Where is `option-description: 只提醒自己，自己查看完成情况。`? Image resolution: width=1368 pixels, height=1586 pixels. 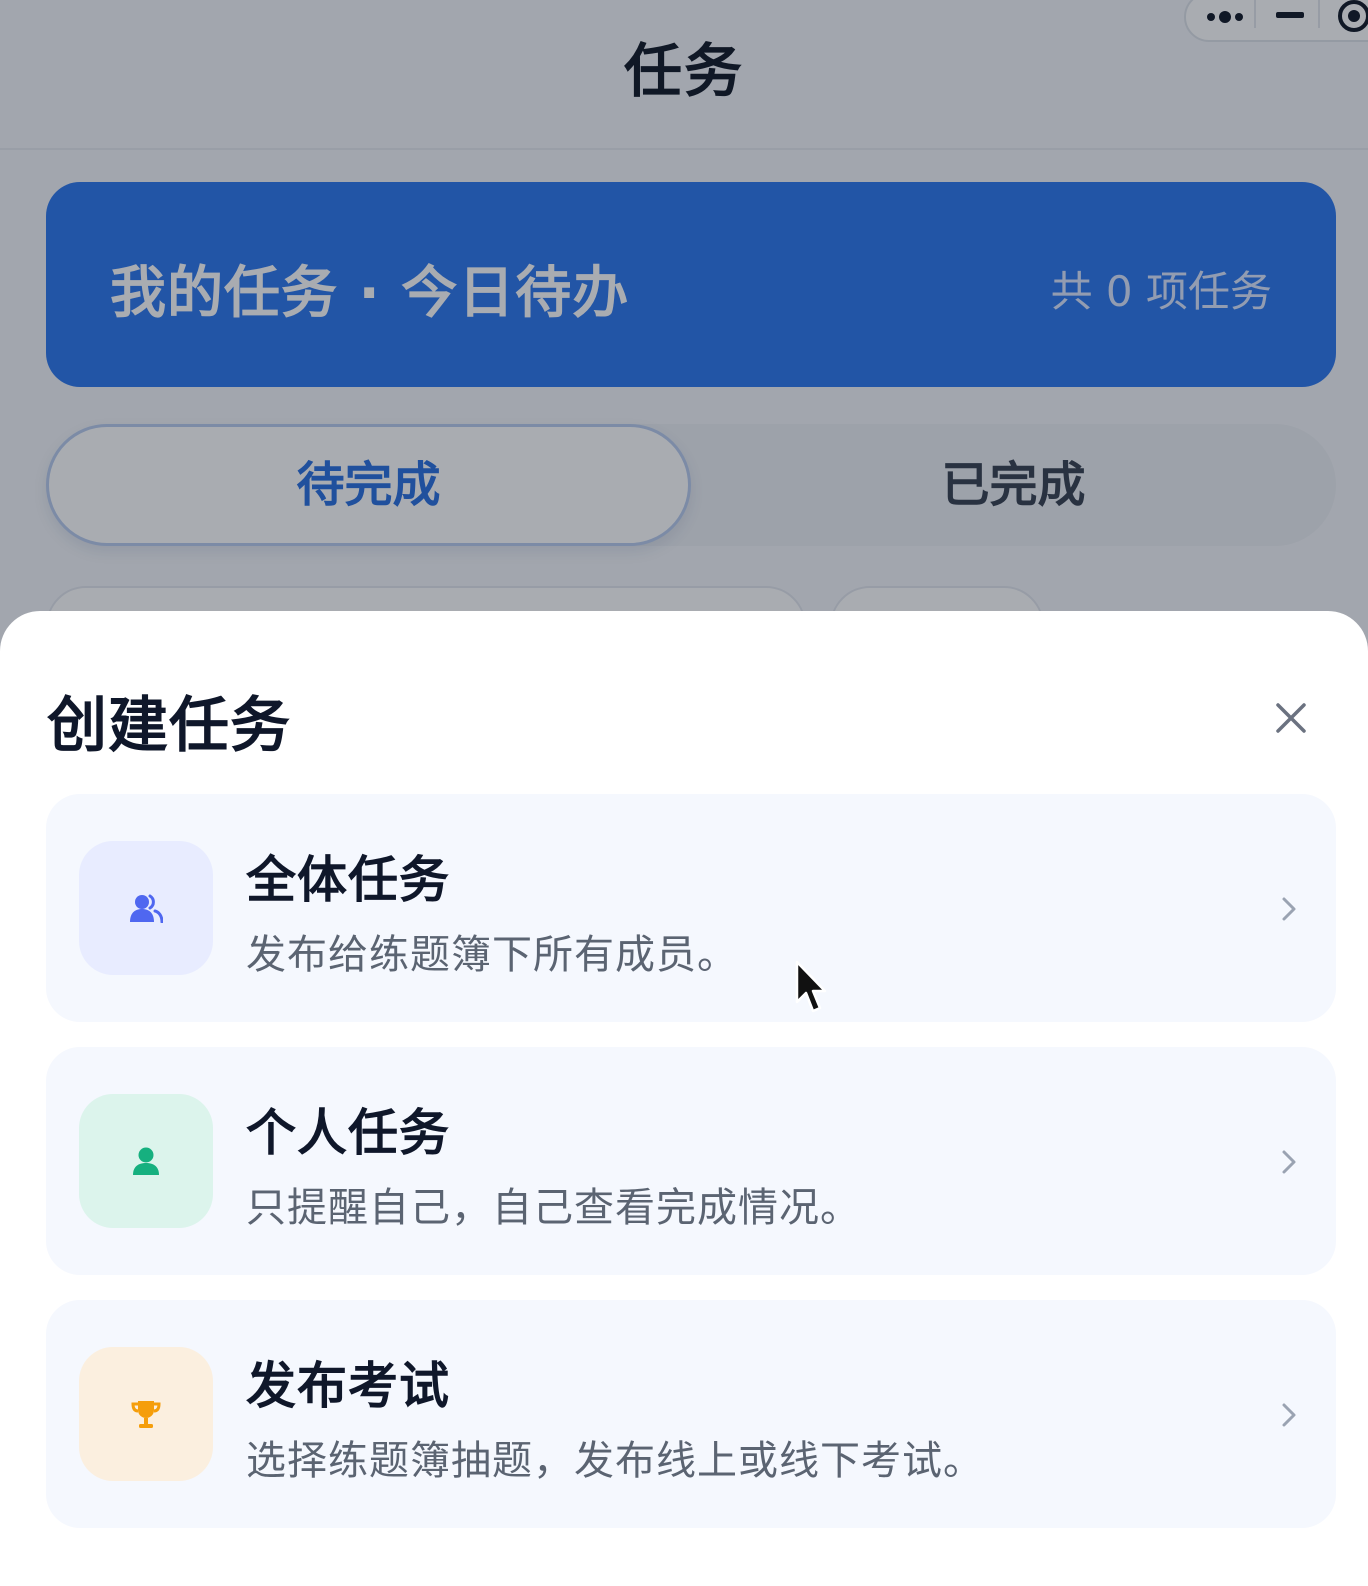 option-description: 只提醒自己，自己查看完成情况。 is located at coordinates (553, 1208).